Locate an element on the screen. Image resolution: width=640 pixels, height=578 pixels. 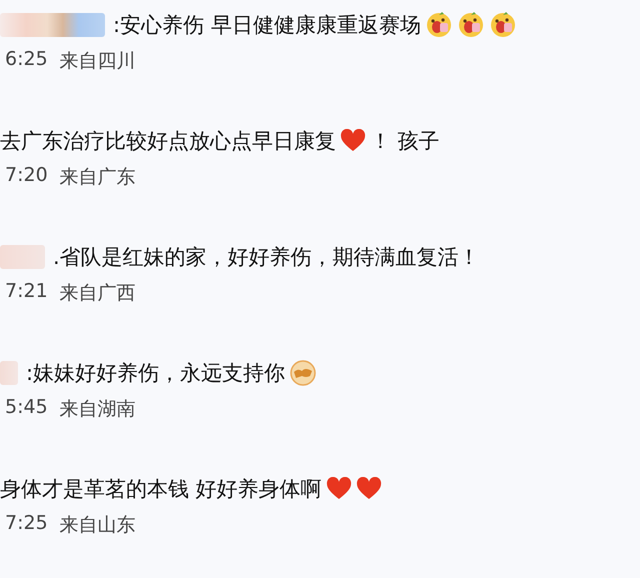
comment-location: 来自广东 is located at coordinates (98, 177).